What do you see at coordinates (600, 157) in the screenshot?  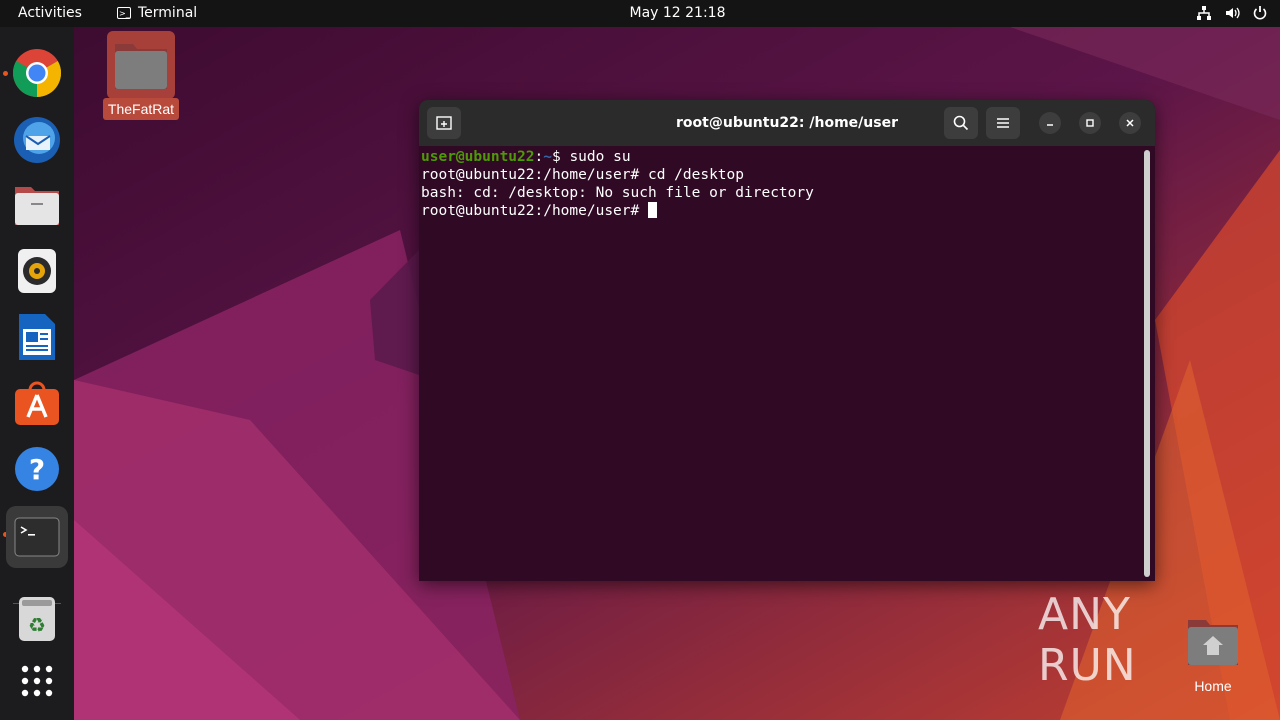 I see `command-text: sudo su` at bounding box center [600, 157].